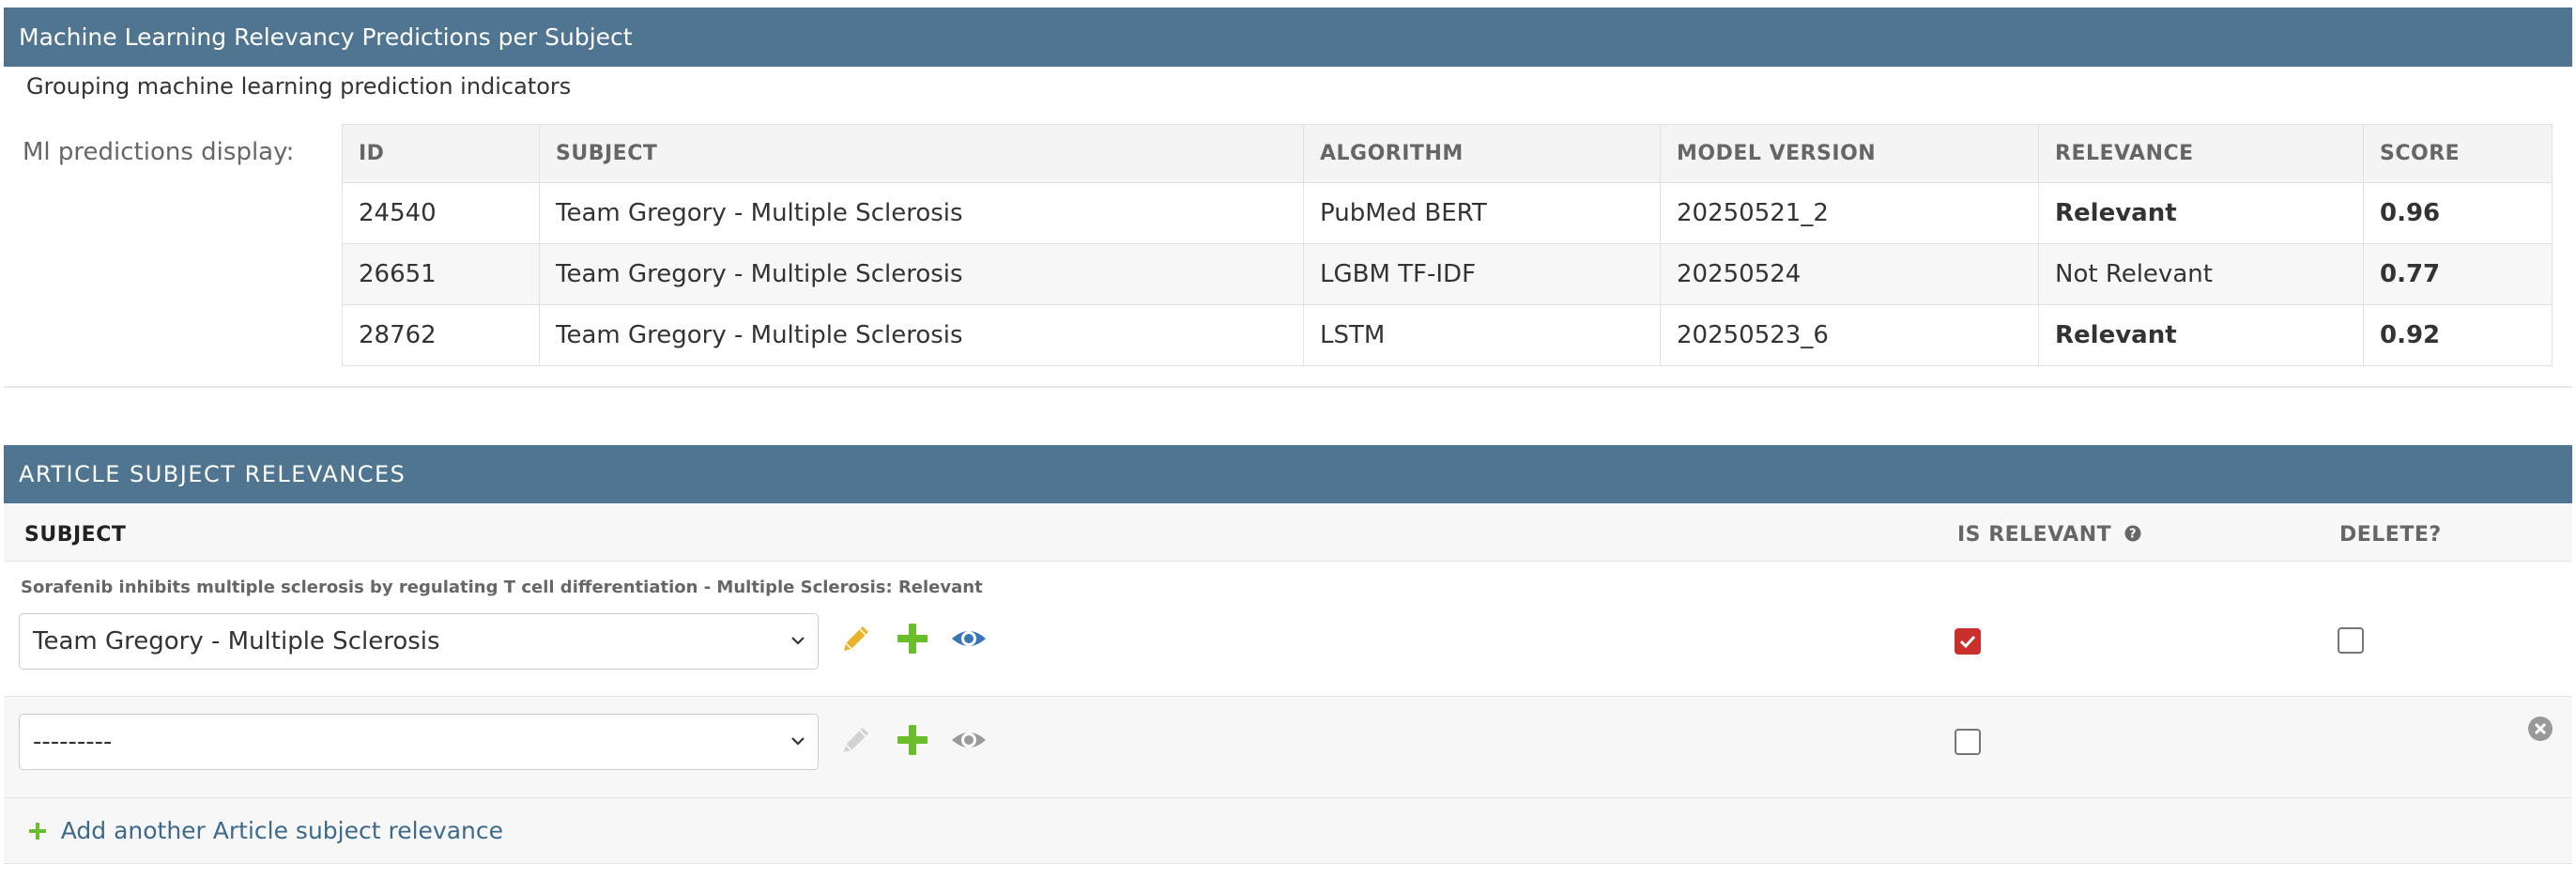  What do you see at coordinates (1482, 335) in the screenshot?
I see `cell-algorithm: LSTM` at bounding box center [1482, 335].